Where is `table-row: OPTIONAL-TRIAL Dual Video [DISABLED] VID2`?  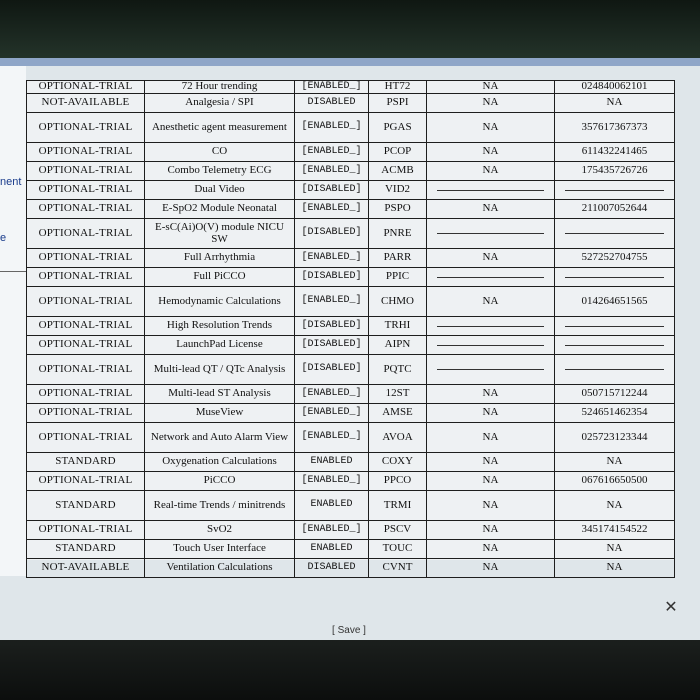 table-row: OPTIONAL-TRIAL Dual Video [DISABLED] VID2 is located at coordinates (350, 190).